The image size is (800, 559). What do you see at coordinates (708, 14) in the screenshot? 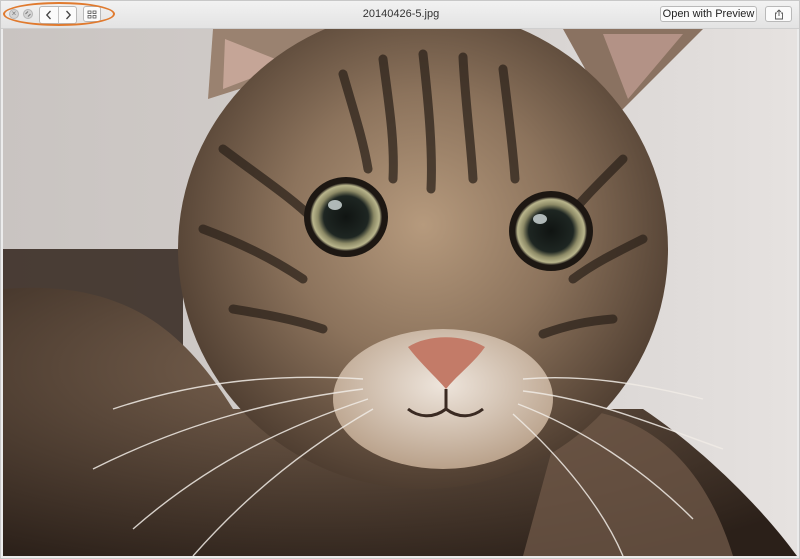
I see `open-with-preview-button: Open with Preview` at bounding box center [708, 14].